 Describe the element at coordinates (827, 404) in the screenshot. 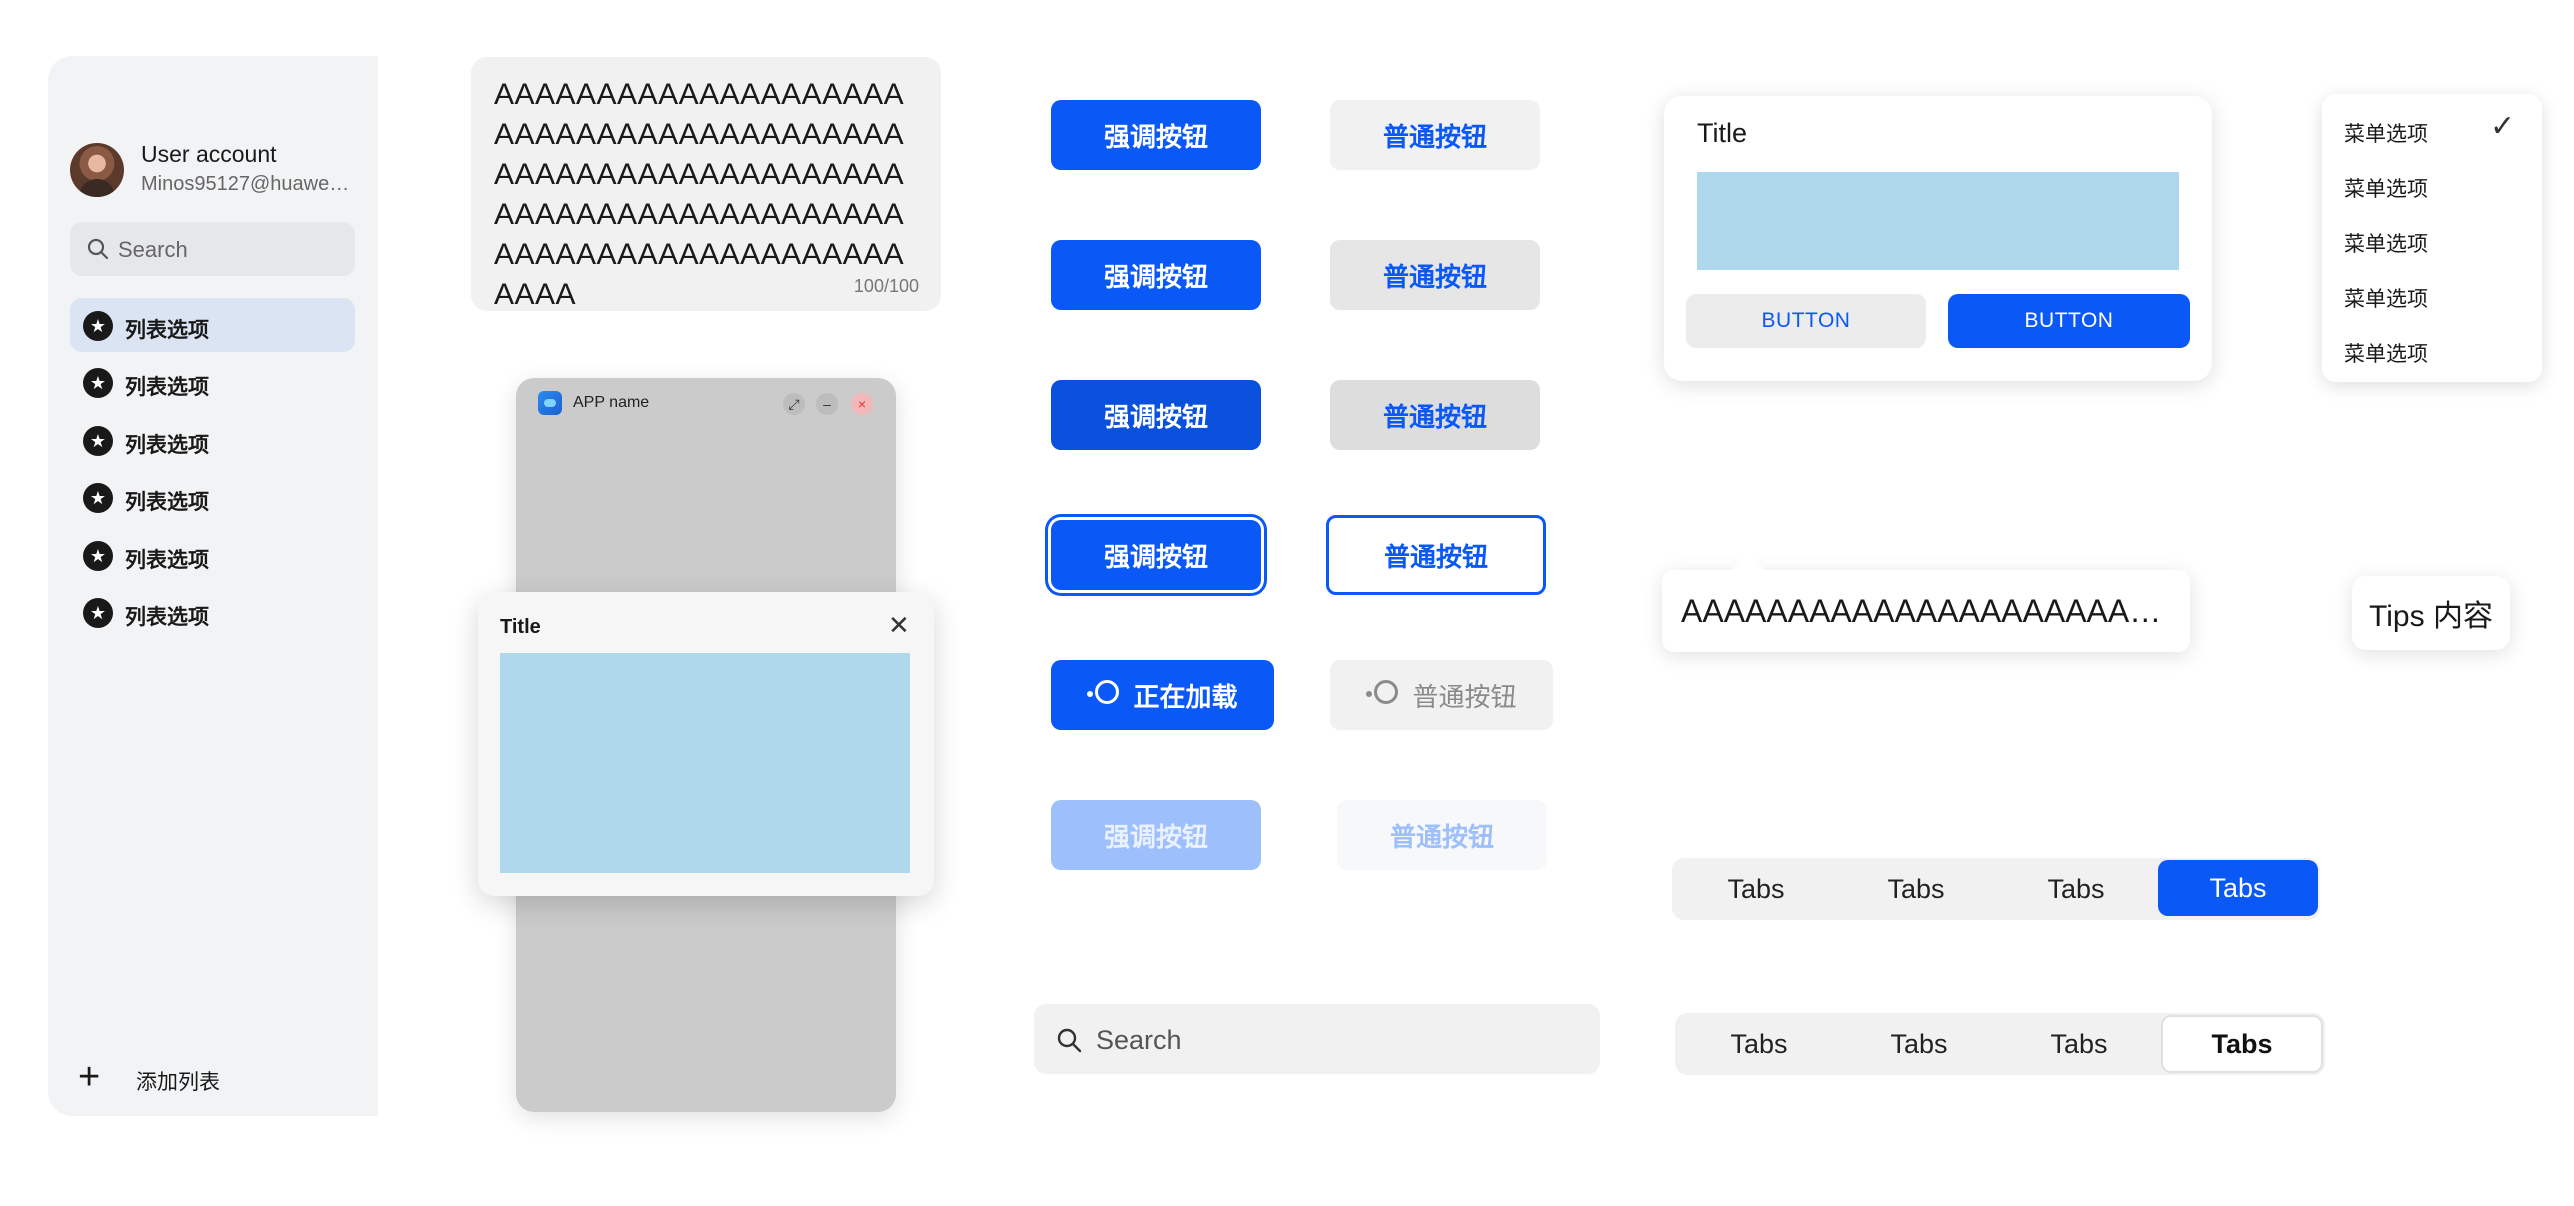

I see `minimize-icon: –` at that location.